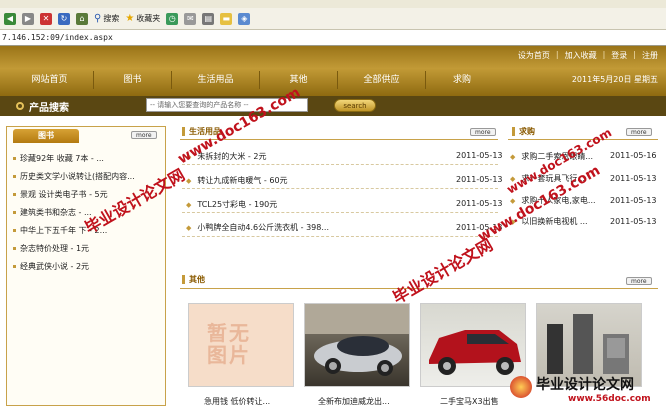  Describe the element at coordinates (208, 18) in the screenshot. I see `print-icon: ▤` at that location.